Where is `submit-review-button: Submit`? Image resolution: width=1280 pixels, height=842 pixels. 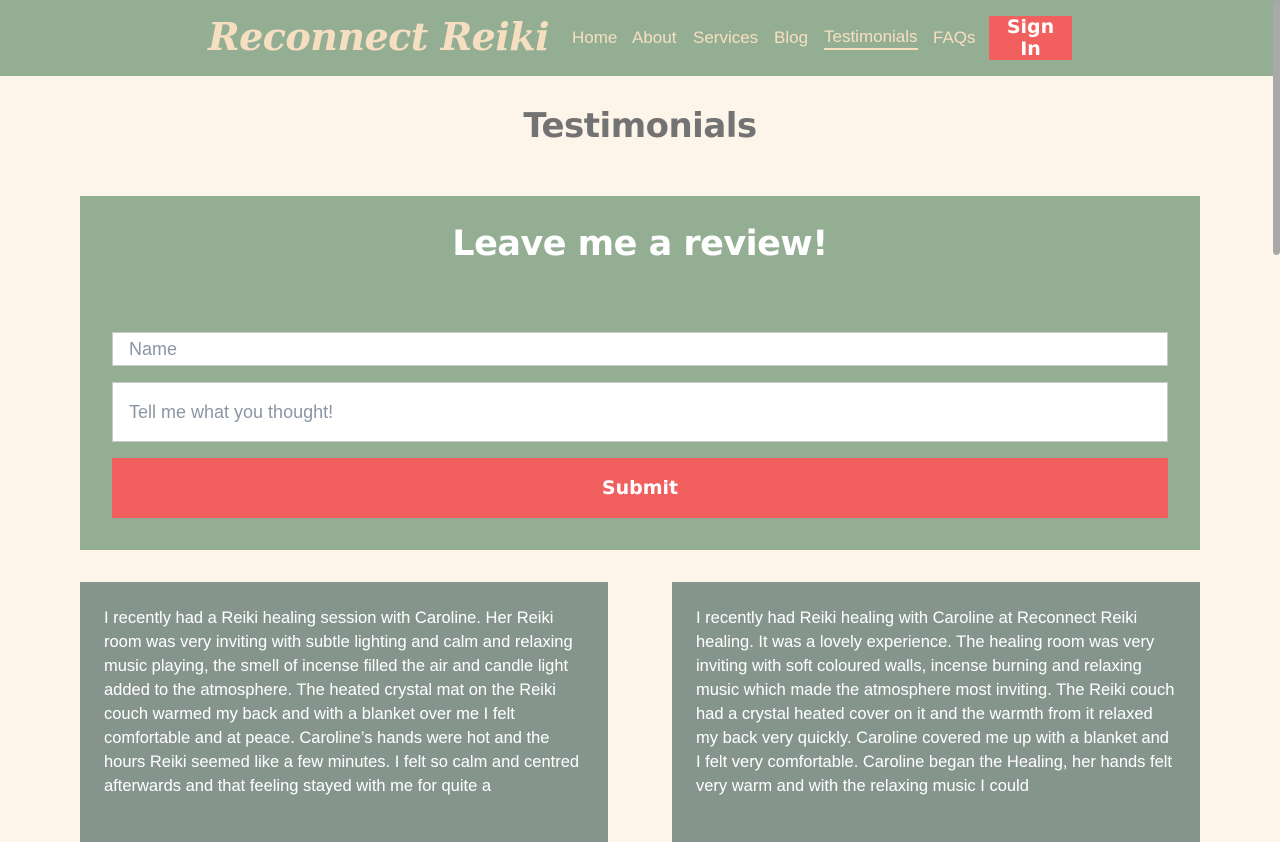 submit-review-button: Submit is located at coordinates (640, 488).